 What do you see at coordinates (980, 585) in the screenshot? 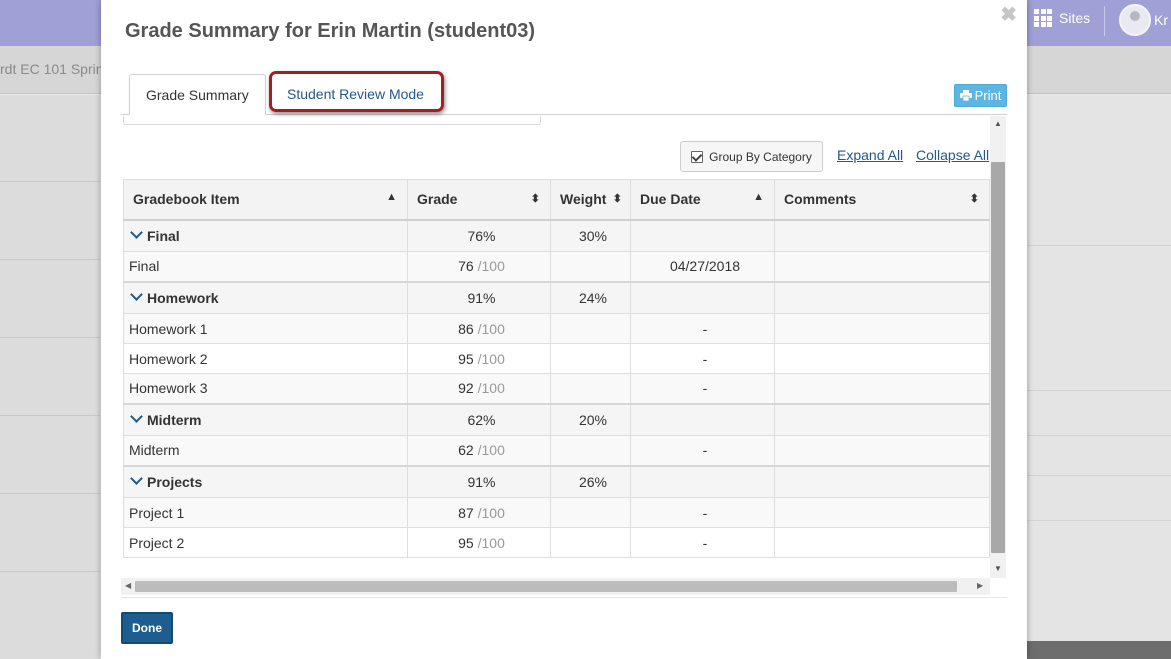
I see `scroll-right-icon: ▶` at bounding box center [980, 585].